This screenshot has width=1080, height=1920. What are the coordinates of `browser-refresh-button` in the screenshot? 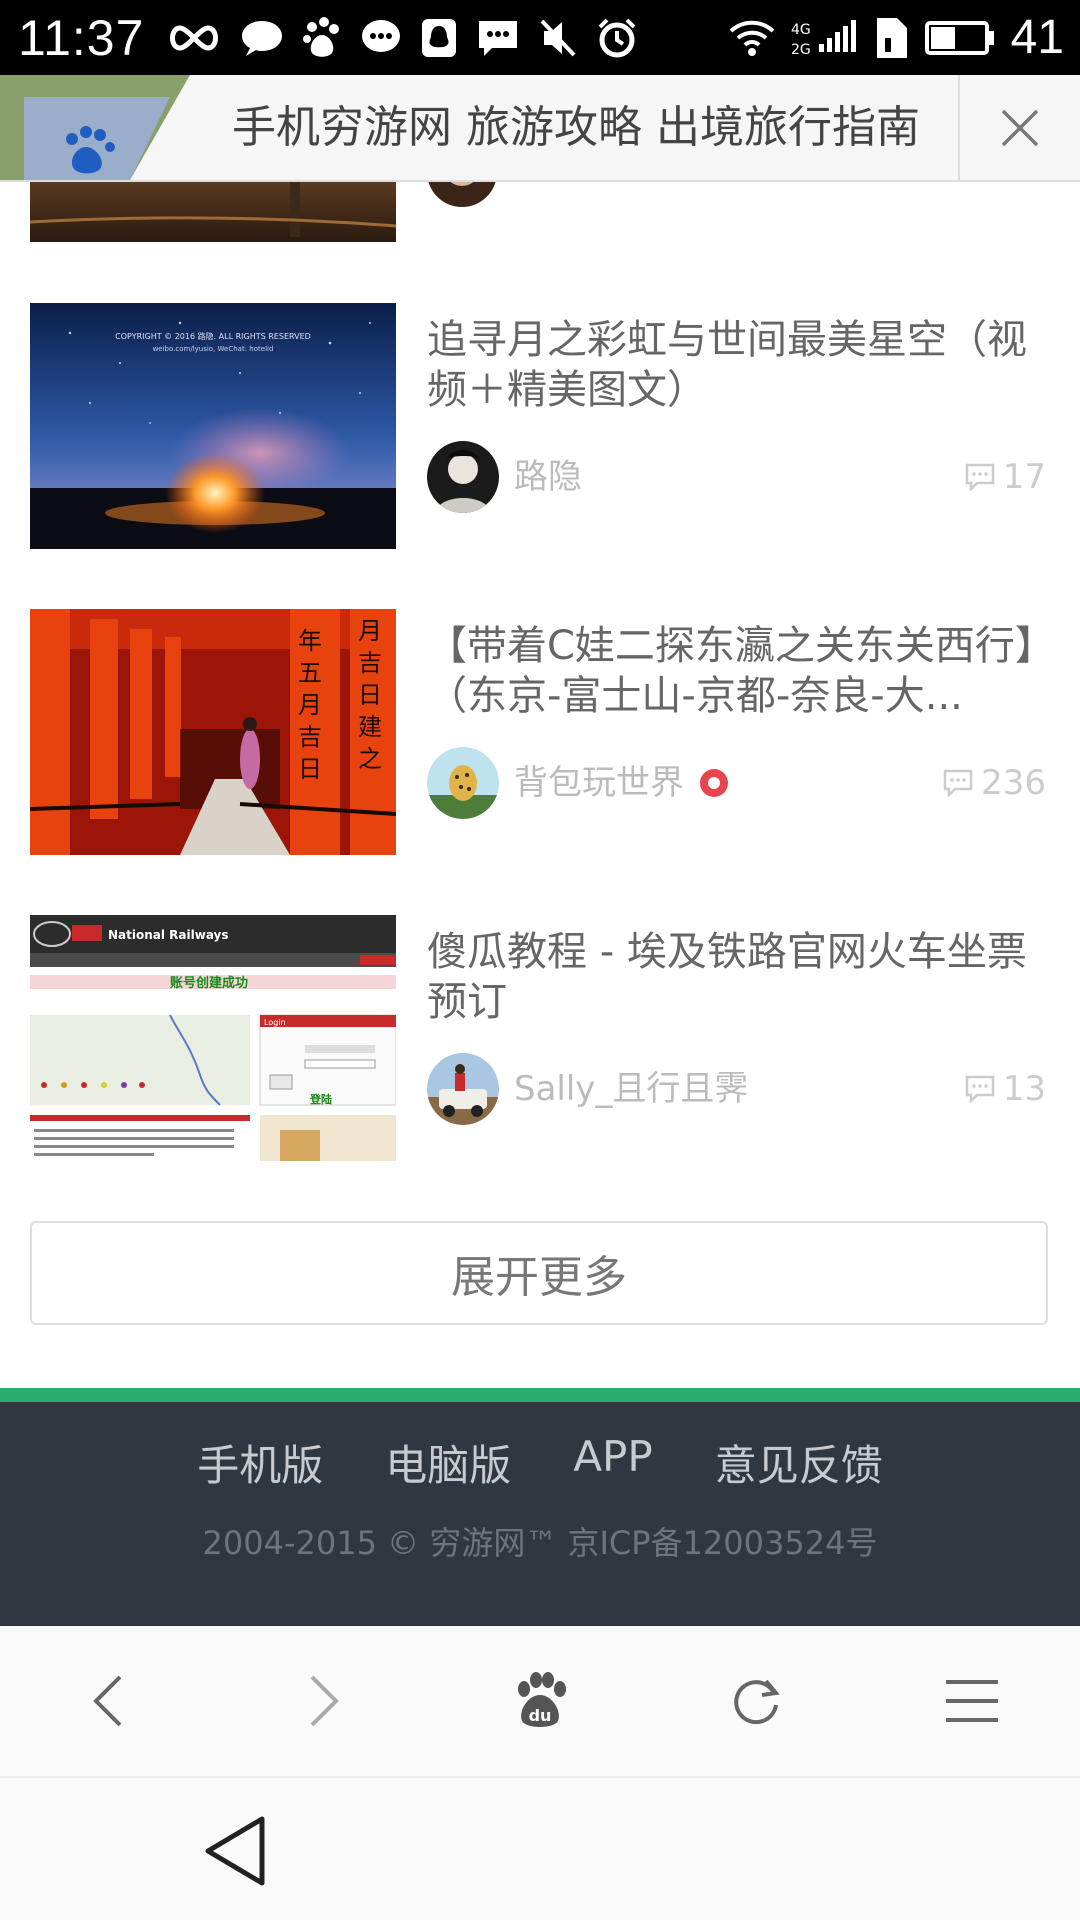 It's located at (756, 1701).